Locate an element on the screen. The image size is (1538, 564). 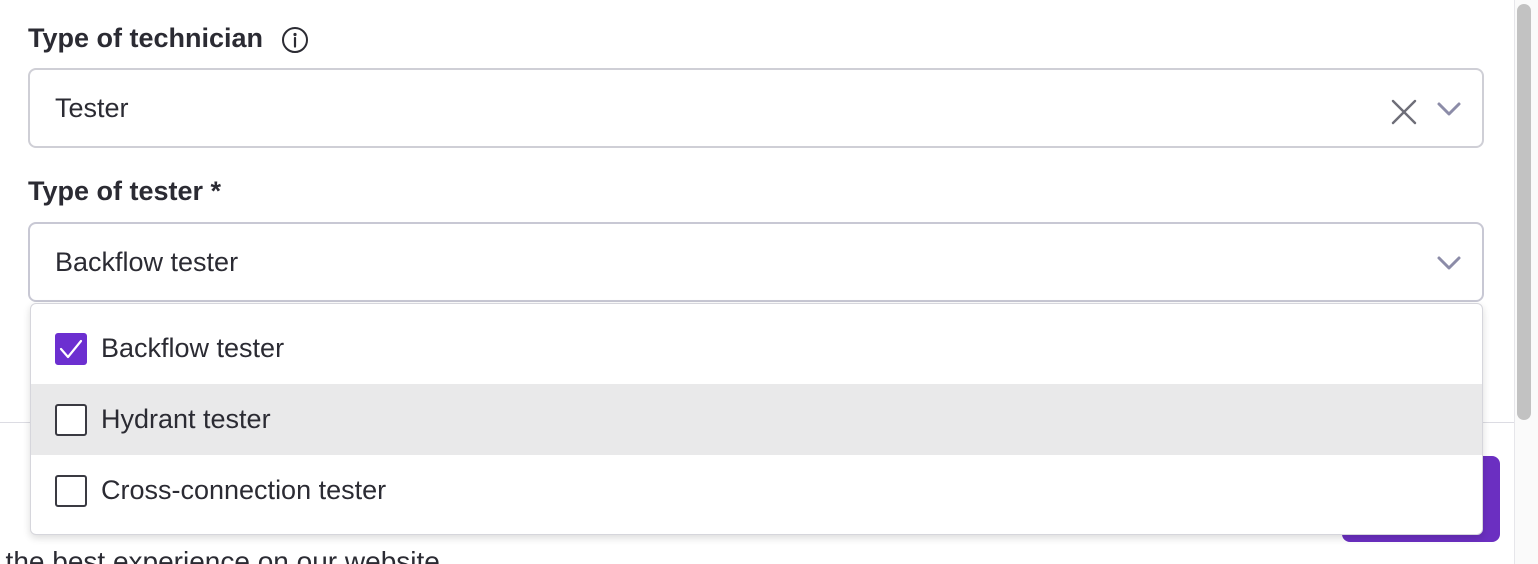
info-icon is located at coordinates (295, 40).